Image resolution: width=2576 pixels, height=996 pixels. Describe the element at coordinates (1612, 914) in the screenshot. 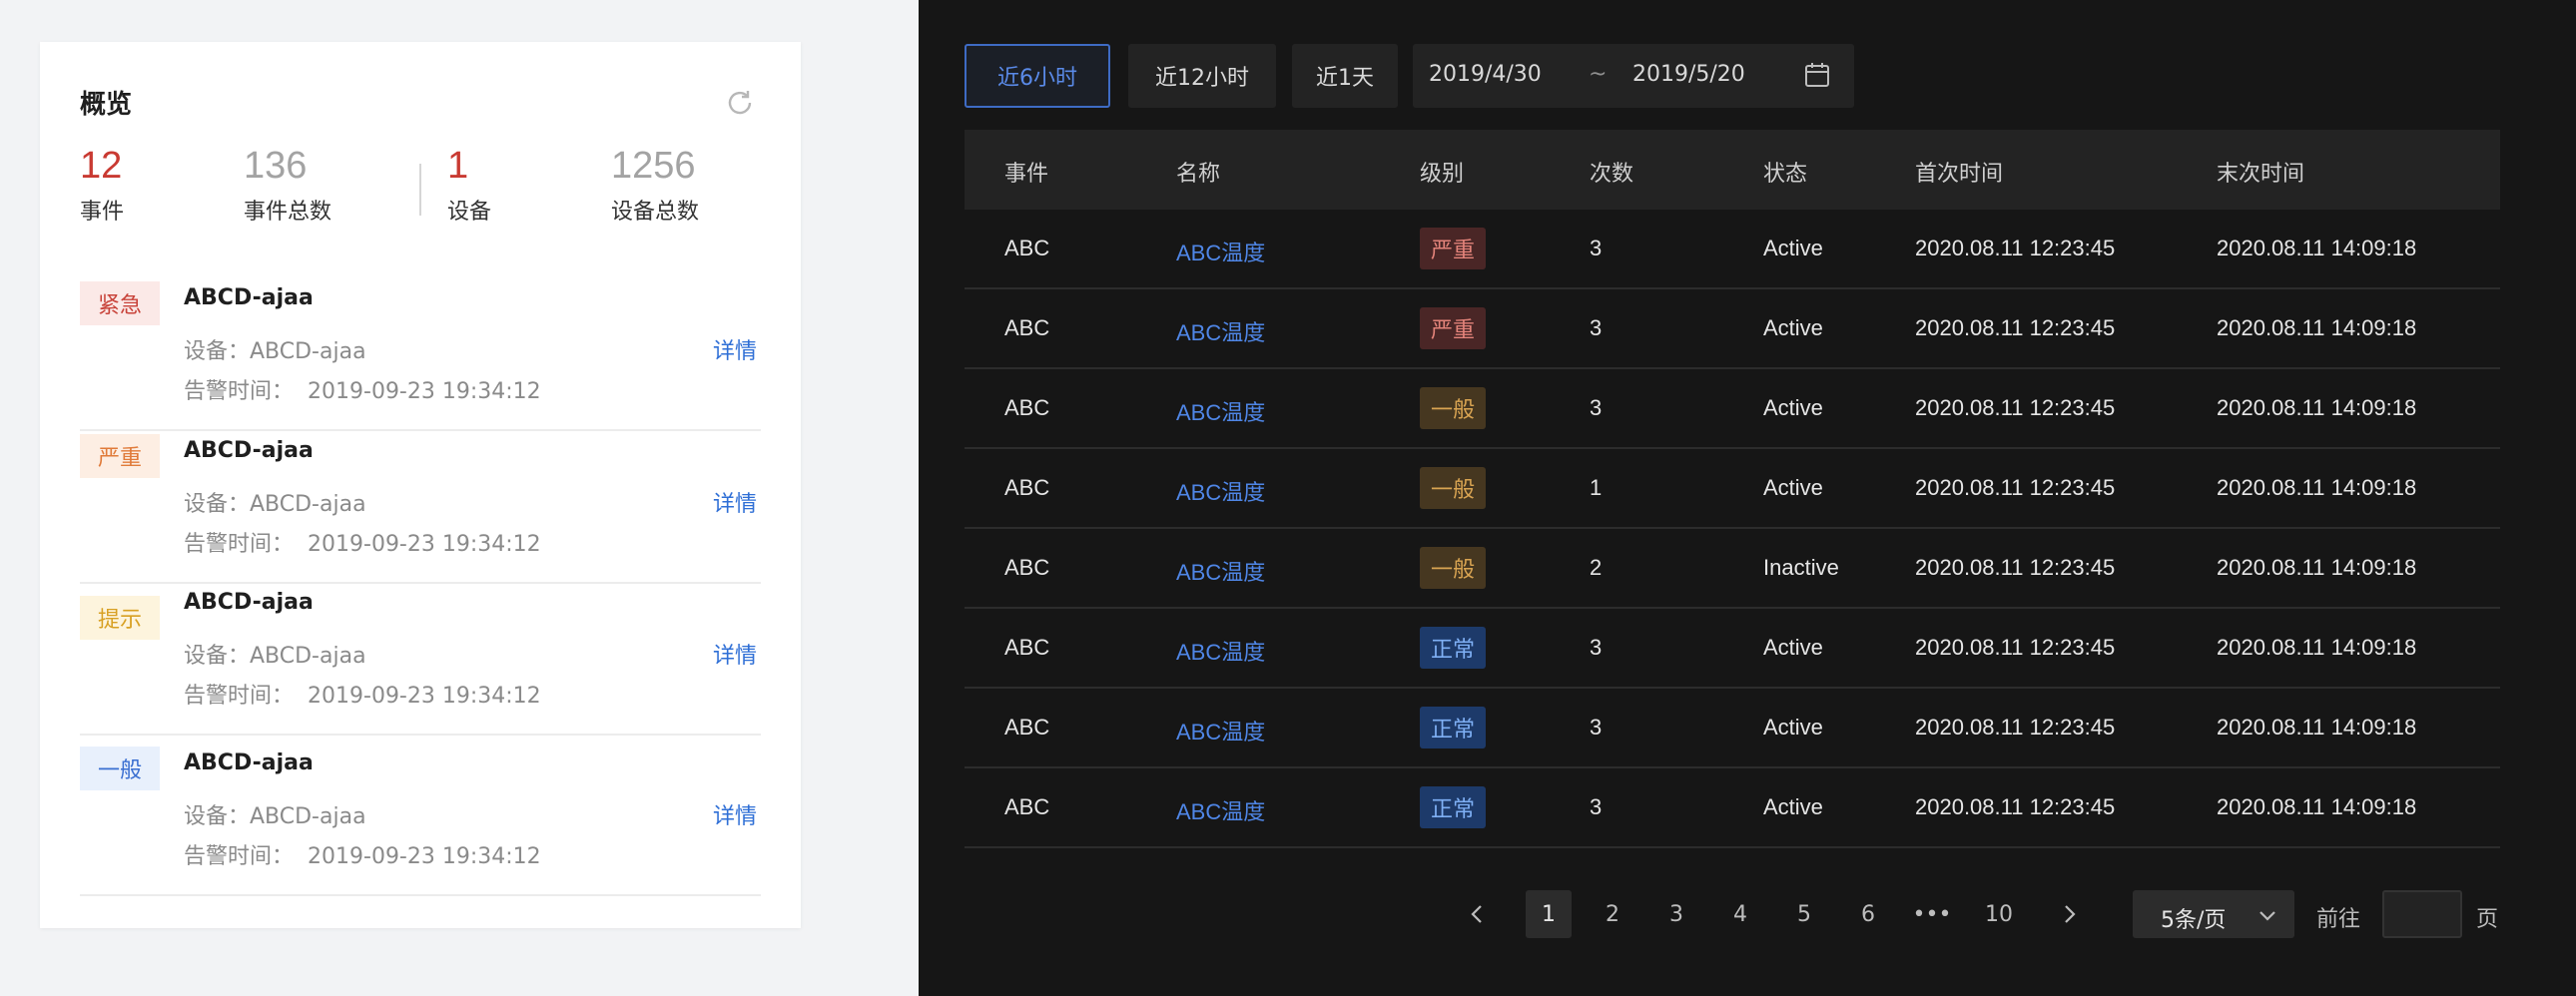

I see `page-button-2: 2` at that location.